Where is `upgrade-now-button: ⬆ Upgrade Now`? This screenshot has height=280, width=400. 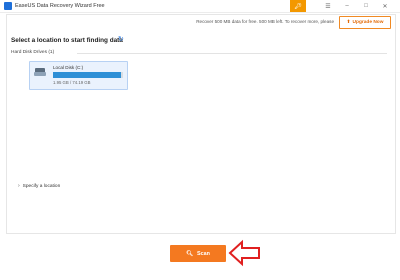 upgrade-now-button: ⬆ Upgrade Now is located at coordinates (365, 22).